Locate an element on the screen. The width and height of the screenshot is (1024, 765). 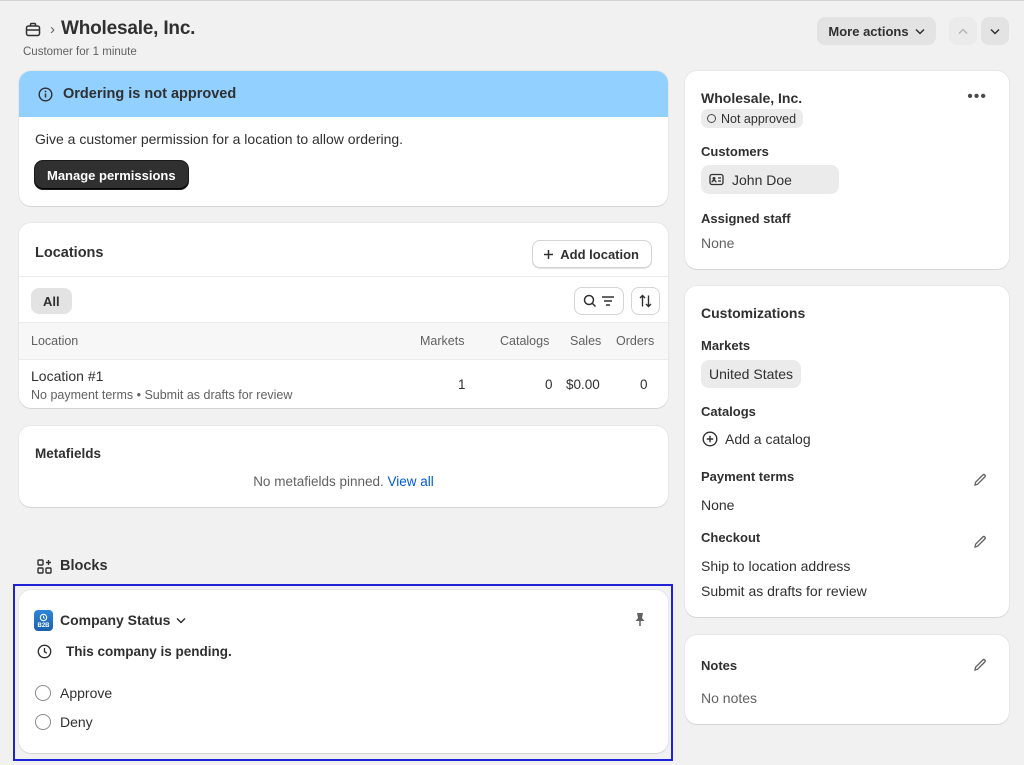
notes-title: Notes is located at coordinates (719, 665).